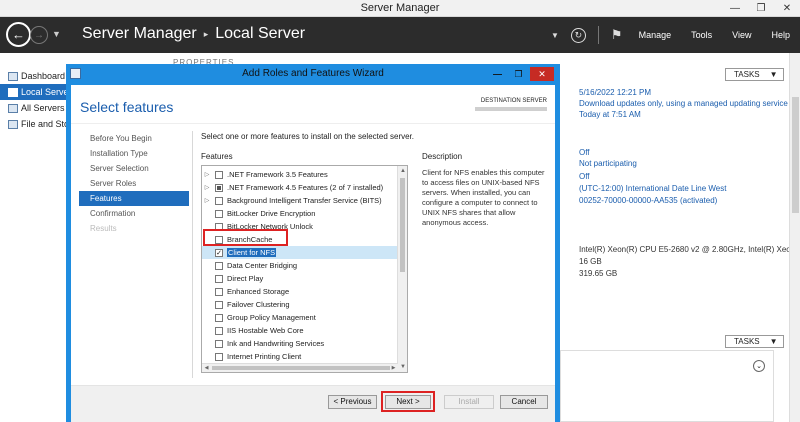 Image resolution: width=800 pixels, height=422 pixels. What do you see at coordinates (761, 8) in the screenshot?
I see `maximize-button: ❐` at bounding box center [761, 8].